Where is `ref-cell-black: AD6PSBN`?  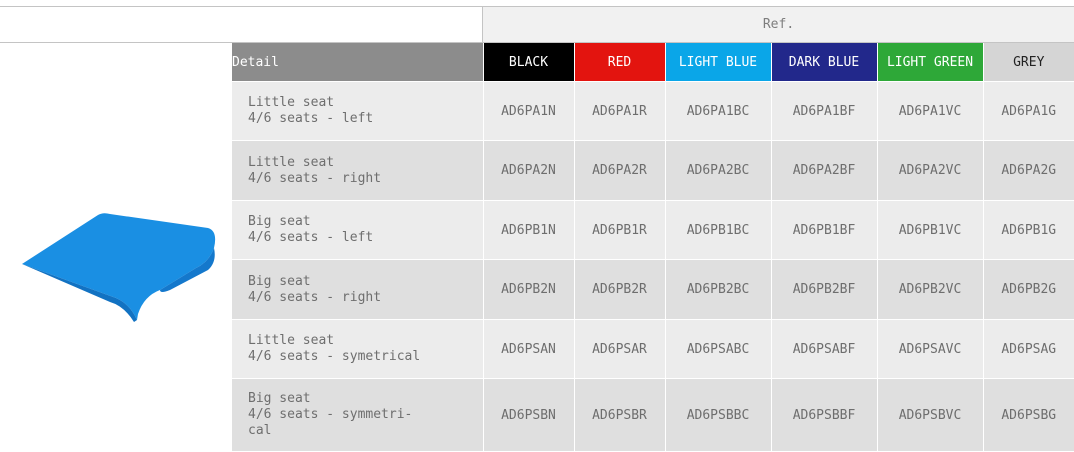 ref-cell-black: AD6PSBN is located at coordinates (529, 415).